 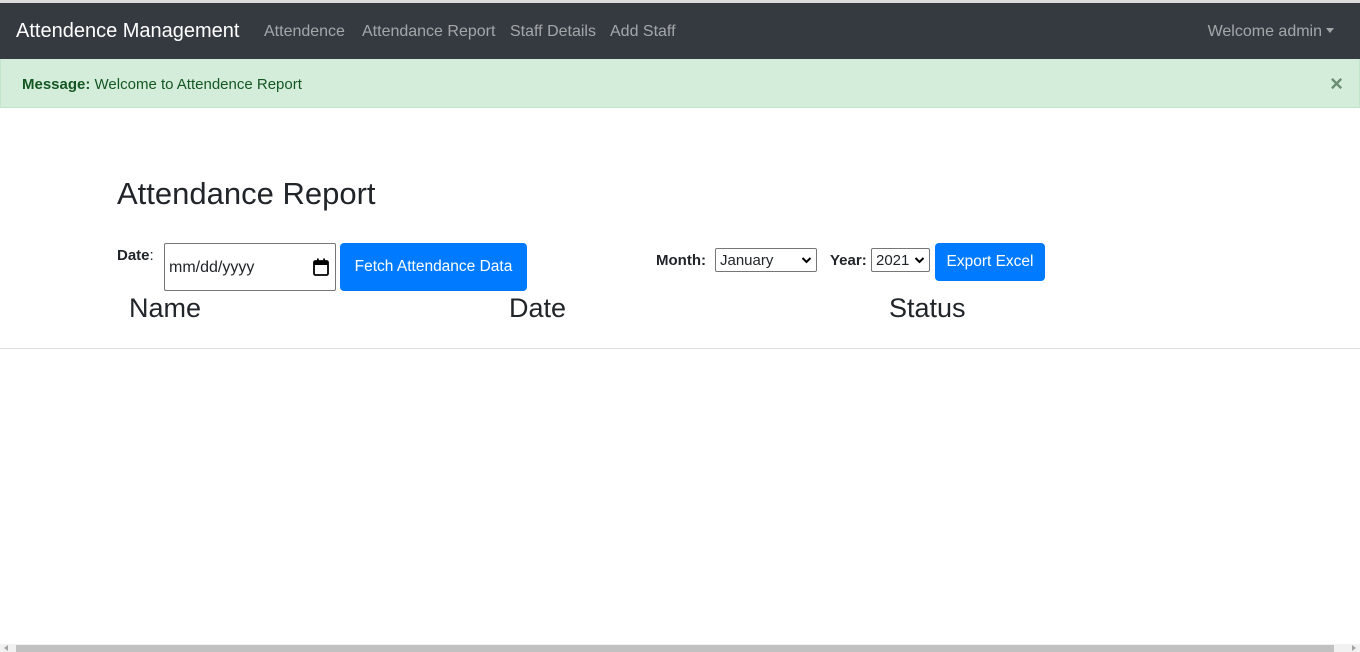 What do you see at coordinates (675, 648) in the screenshot?
I see `scrollbar-thumb` at bounding box center [675, 648].